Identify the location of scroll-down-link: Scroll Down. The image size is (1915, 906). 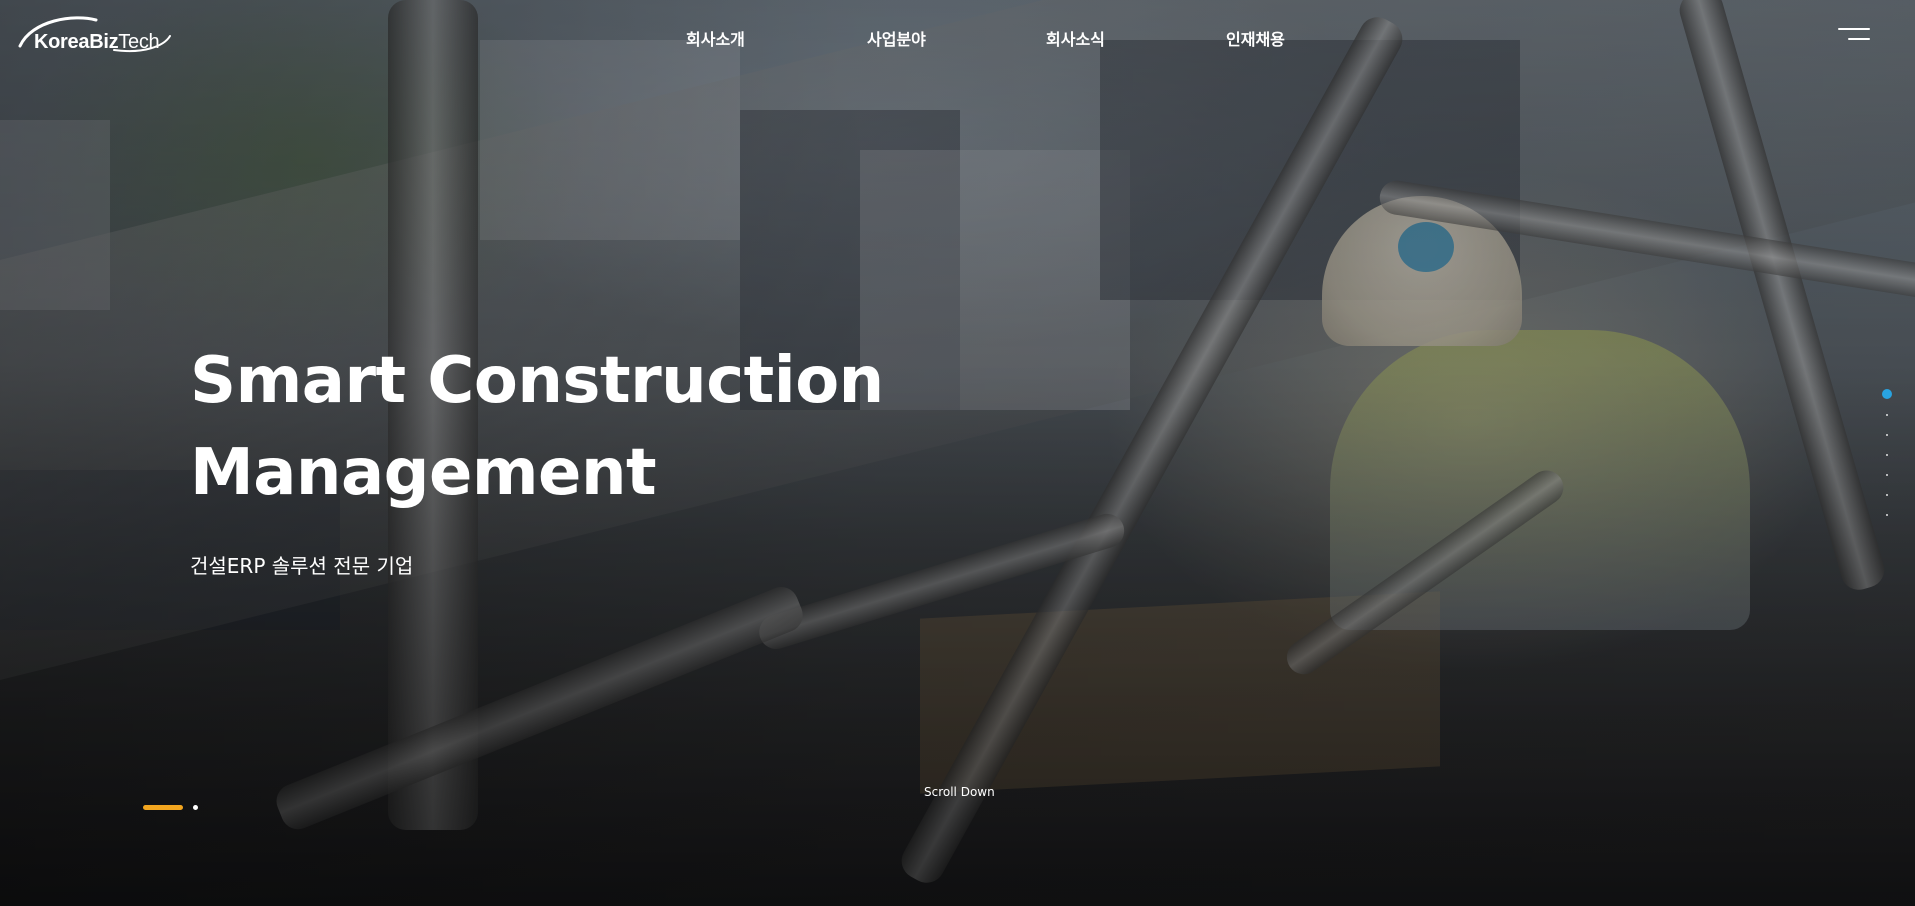
(959, 792).